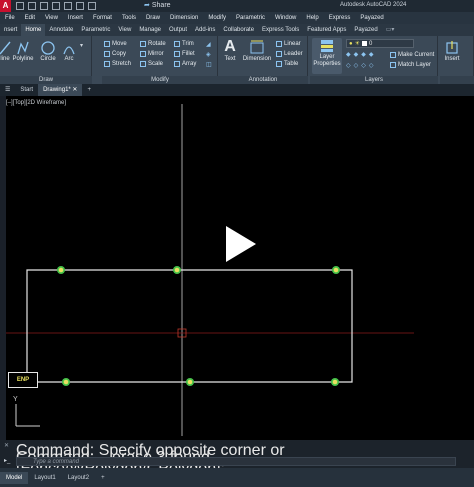 The height and width of the screenshot is (487, 474). Describe the element at coordinates (285, 18) in the screenshot. I see `menu-window: Window` at that location.